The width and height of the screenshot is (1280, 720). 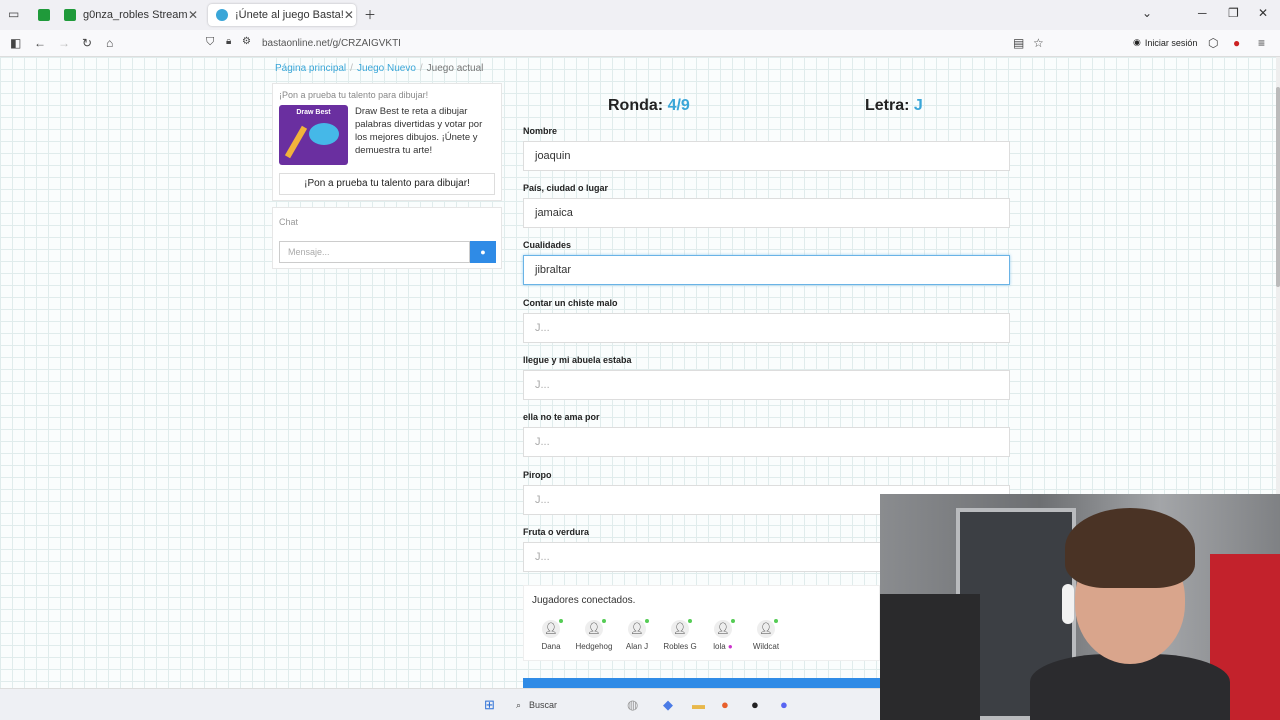 I want to click on extension-icon: ●, so click(x=1236, y=43).